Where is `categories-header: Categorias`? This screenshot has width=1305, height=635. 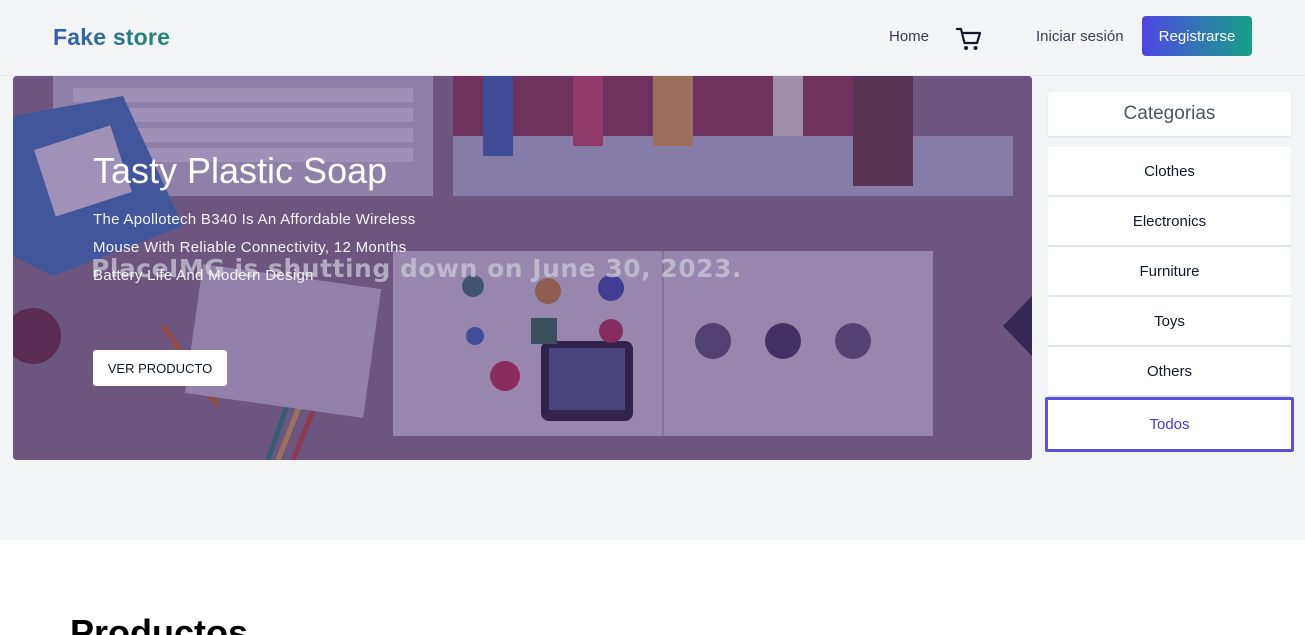
categories-header: Categorias is located at coordinates (1169, 114).